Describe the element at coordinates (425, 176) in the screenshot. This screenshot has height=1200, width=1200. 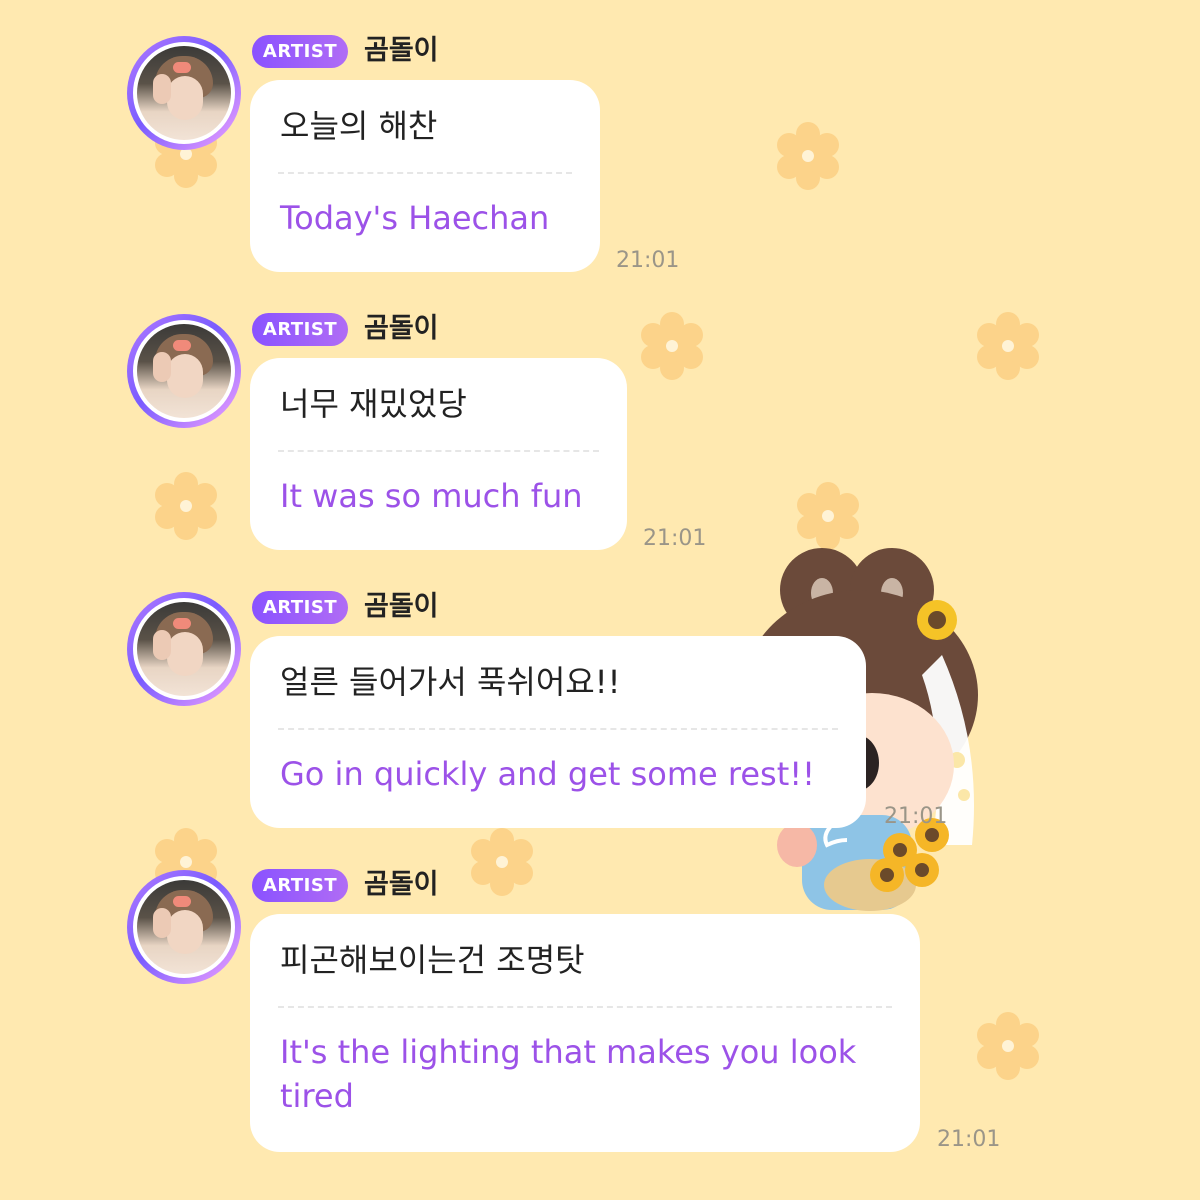
I see `message-bubble: 오늘의 해찬 Today's Haechan` at that location.